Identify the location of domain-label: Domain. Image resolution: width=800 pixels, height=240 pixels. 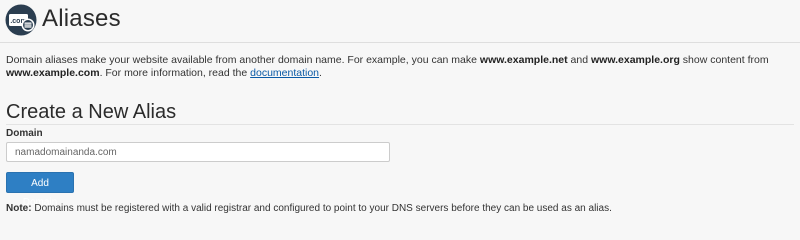
(24, 133).